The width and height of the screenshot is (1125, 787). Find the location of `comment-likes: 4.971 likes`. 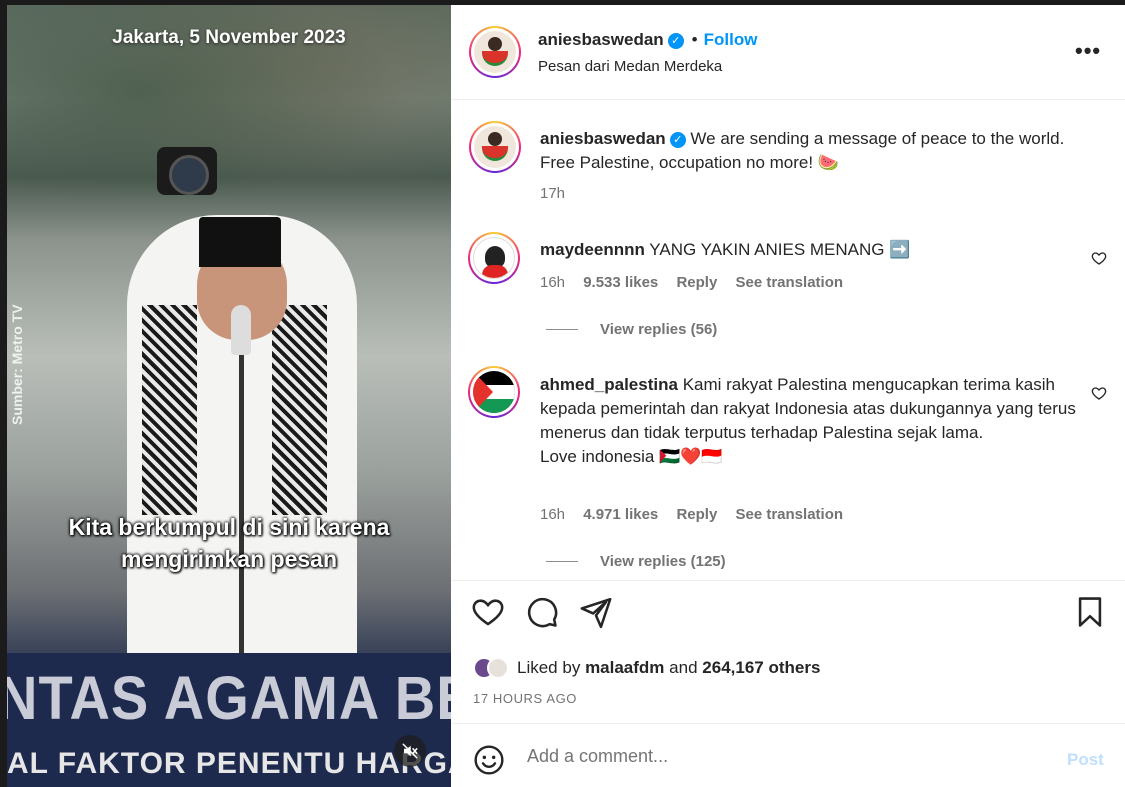

comment-likes: 4.971 likes is located at coordinates (620, 514).